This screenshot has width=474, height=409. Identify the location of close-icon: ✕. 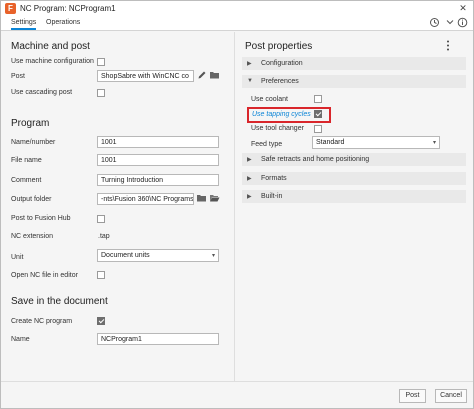
(463, 8).